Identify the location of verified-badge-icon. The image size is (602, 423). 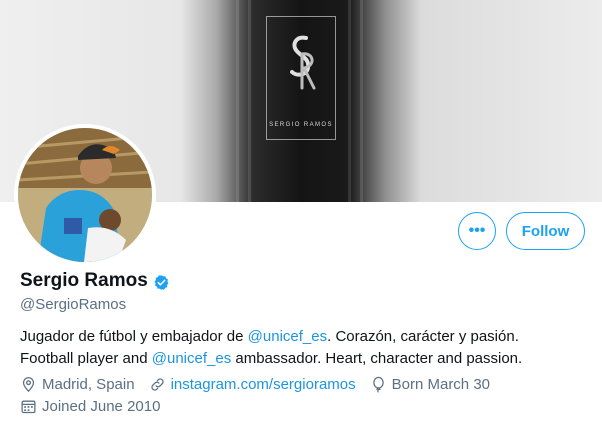
(161, 281).